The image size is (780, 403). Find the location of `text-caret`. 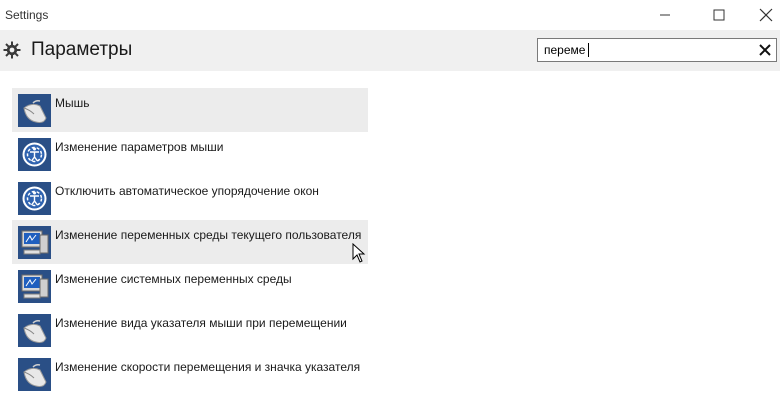

text-caret is located at coordinates (588, 50).